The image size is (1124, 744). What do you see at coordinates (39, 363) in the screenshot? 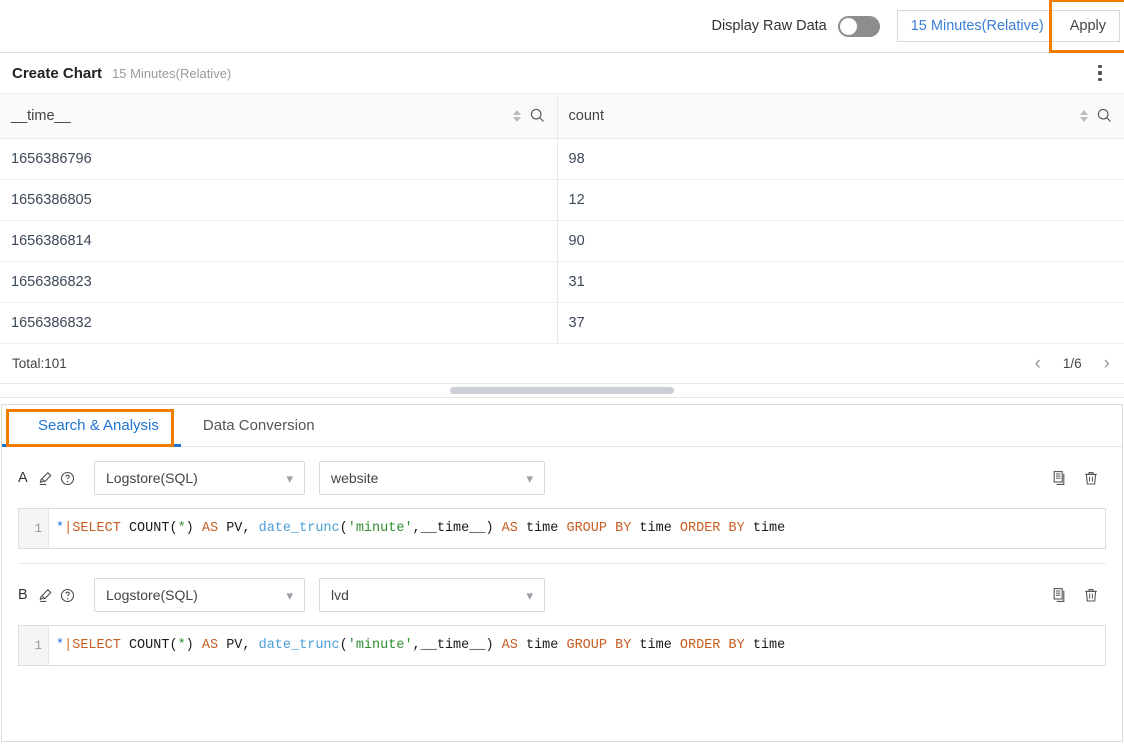
I see `total-count-label: Total:101` at bounding box center [39, 363].